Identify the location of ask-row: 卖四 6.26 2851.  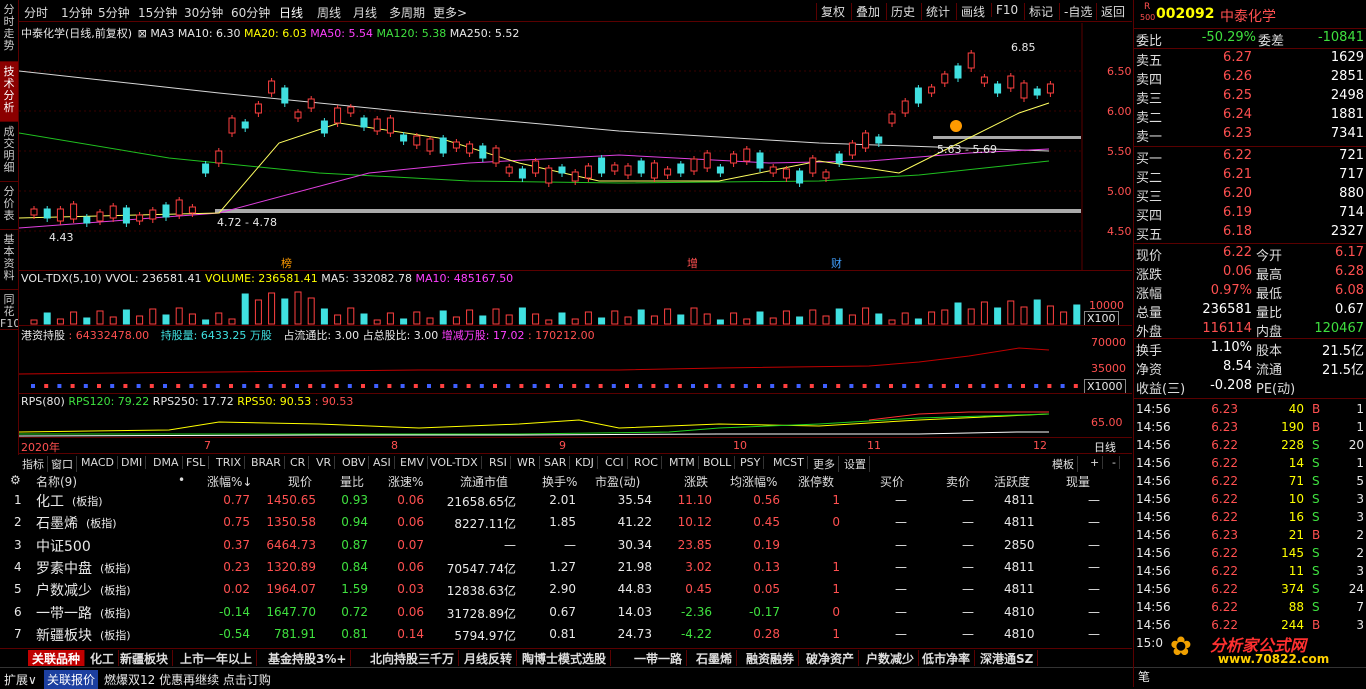
(1250, 78).